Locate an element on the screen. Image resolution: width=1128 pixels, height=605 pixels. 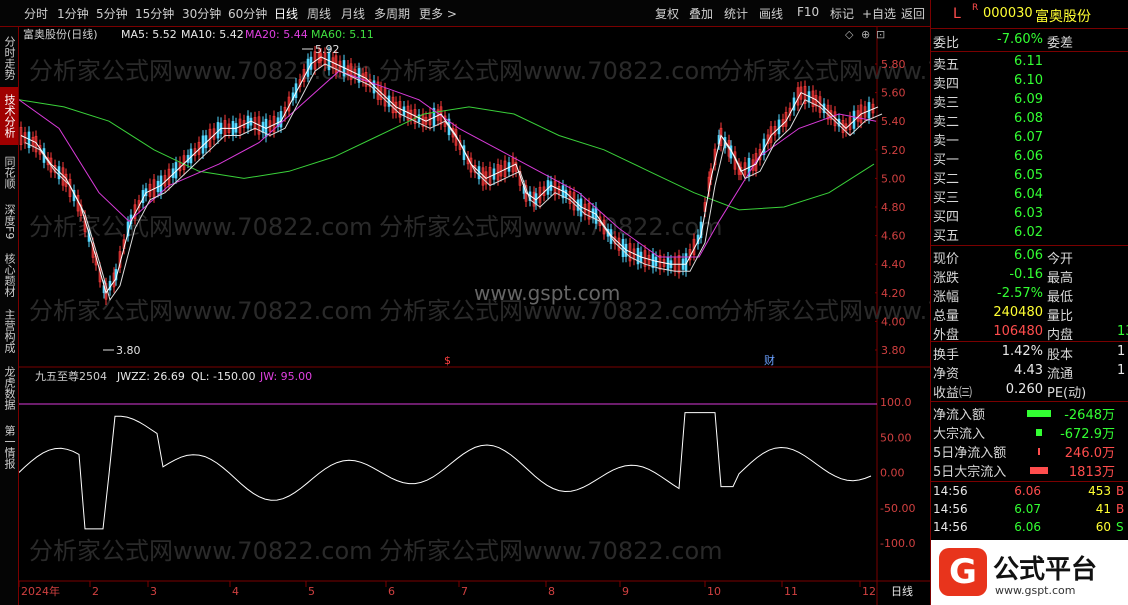
biaoji-button: 标记 is located at coordinates (842, 13).